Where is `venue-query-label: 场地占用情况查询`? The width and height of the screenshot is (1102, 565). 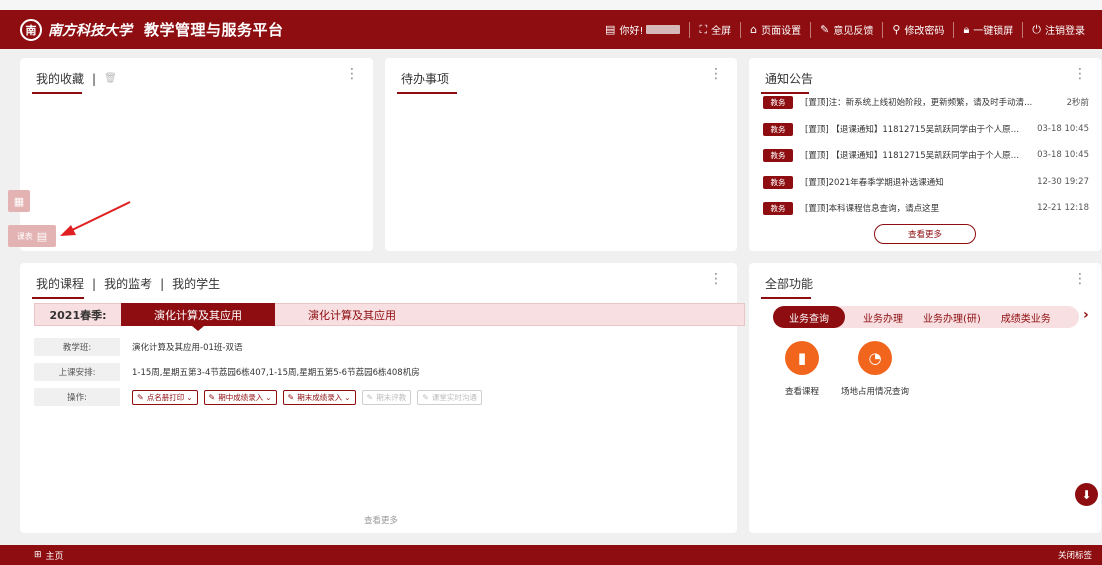
venue-query-label: 场地占用情况查询 is located at coordinates (874, 392).